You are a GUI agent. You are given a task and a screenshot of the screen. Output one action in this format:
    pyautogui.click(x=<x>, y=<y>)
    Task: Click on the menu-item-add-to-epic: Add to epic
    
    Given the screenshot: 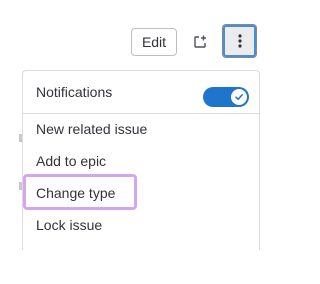 What is the action you would take?
    pyautogui.click(x=141, y=161)
    